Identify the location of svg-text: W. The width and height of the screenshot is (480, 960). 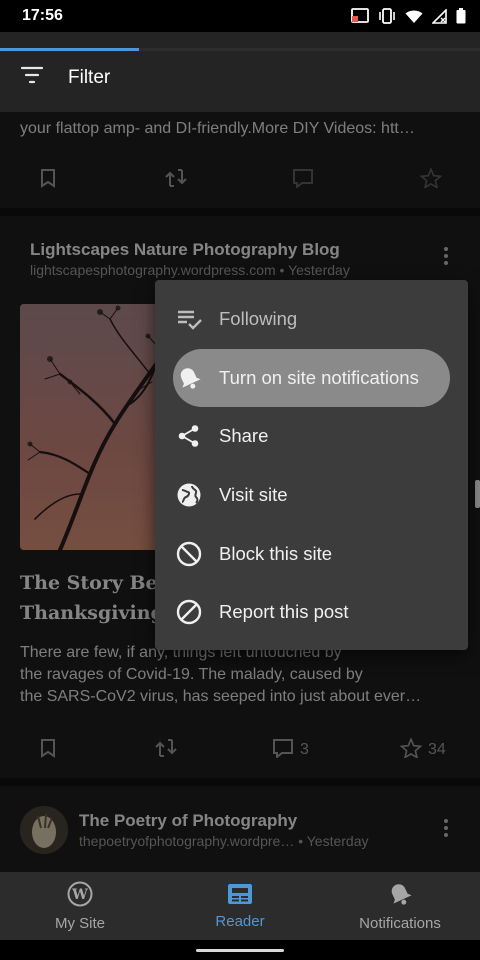
(79, 895).